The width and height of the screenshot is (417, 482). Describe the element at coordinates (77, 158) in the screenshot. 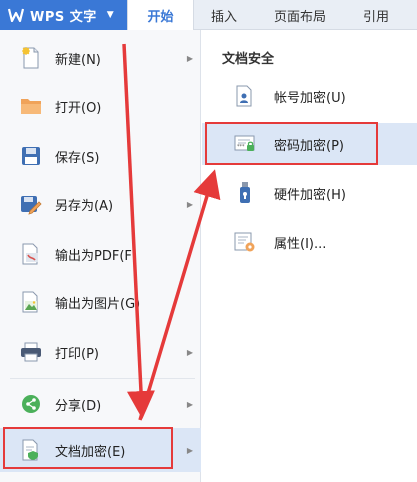

I see `menu-item-label: 保存(S)` at that location.